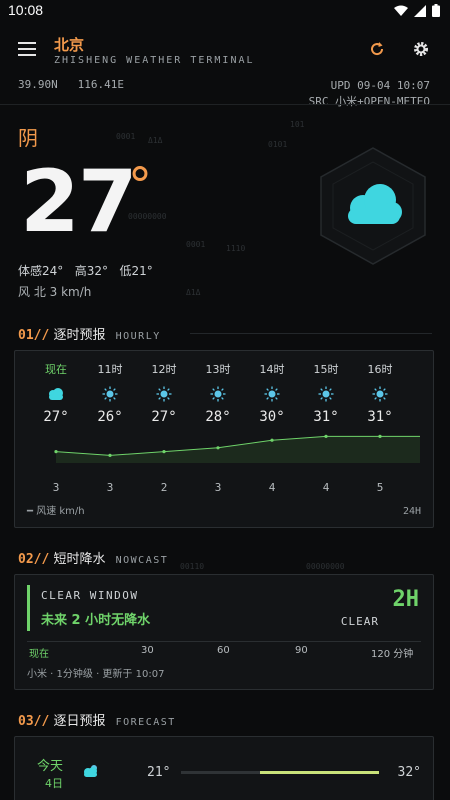 The height and width of the screenshot is (800, 450). Describe the element at coordinates (41, 271) in the screenshot. I see `feels-like: 体感24°` at that location.